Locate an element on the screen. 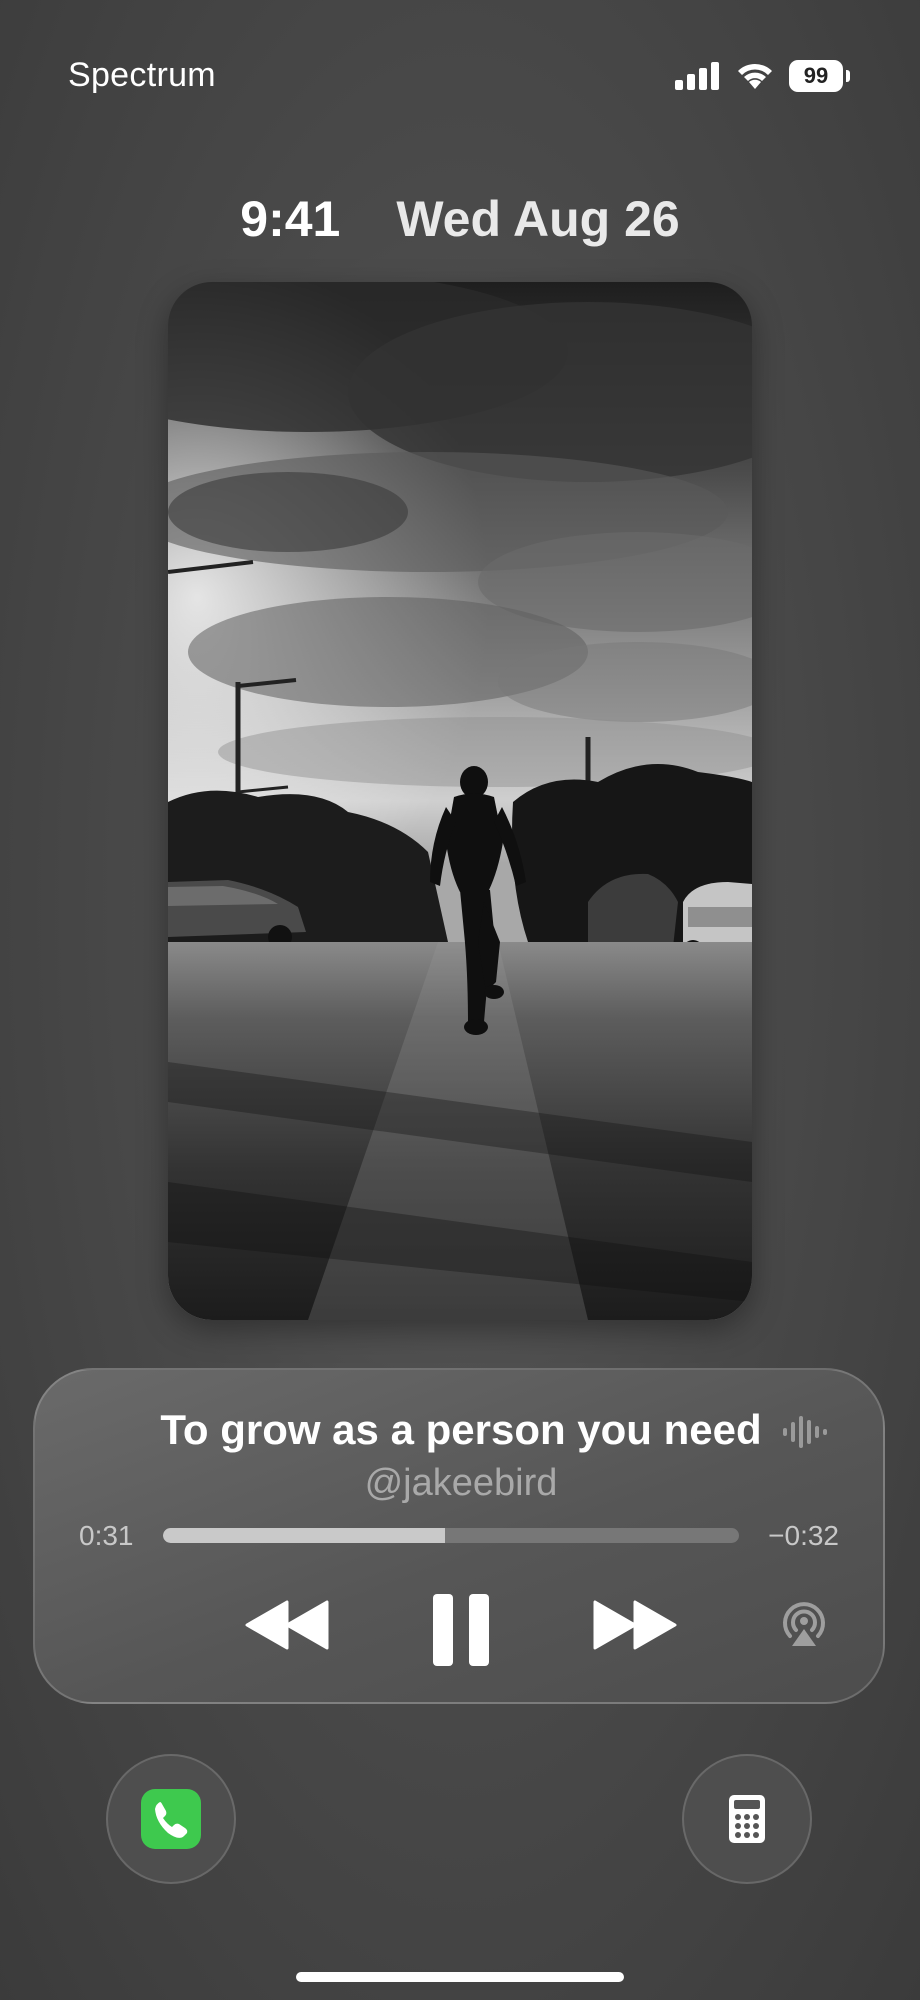 This screenshot has width=920, height=2000. lock-screen-date: Wed Aug 26 is located at coordinates (538, 219).